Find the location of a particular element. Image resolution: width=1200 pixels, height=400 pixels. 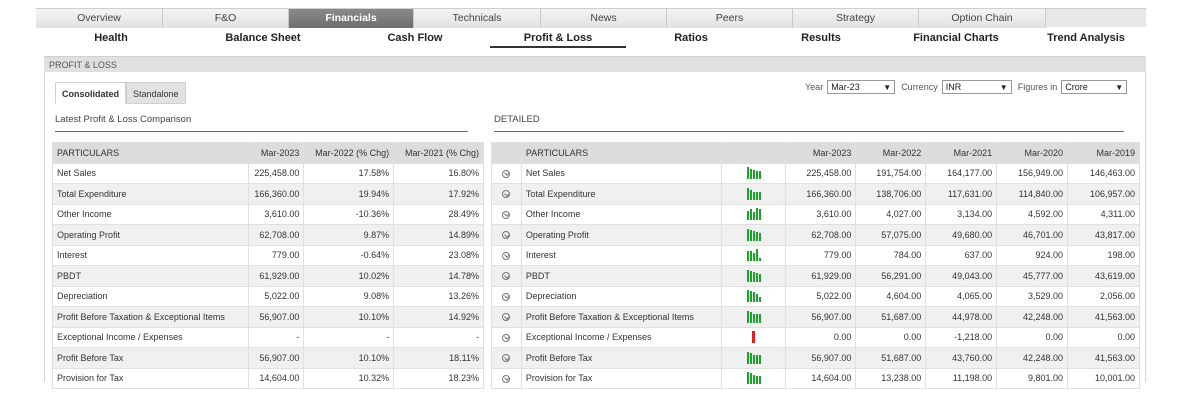

tab-consolidated: Consolidated is located at coordinates (91, 93).